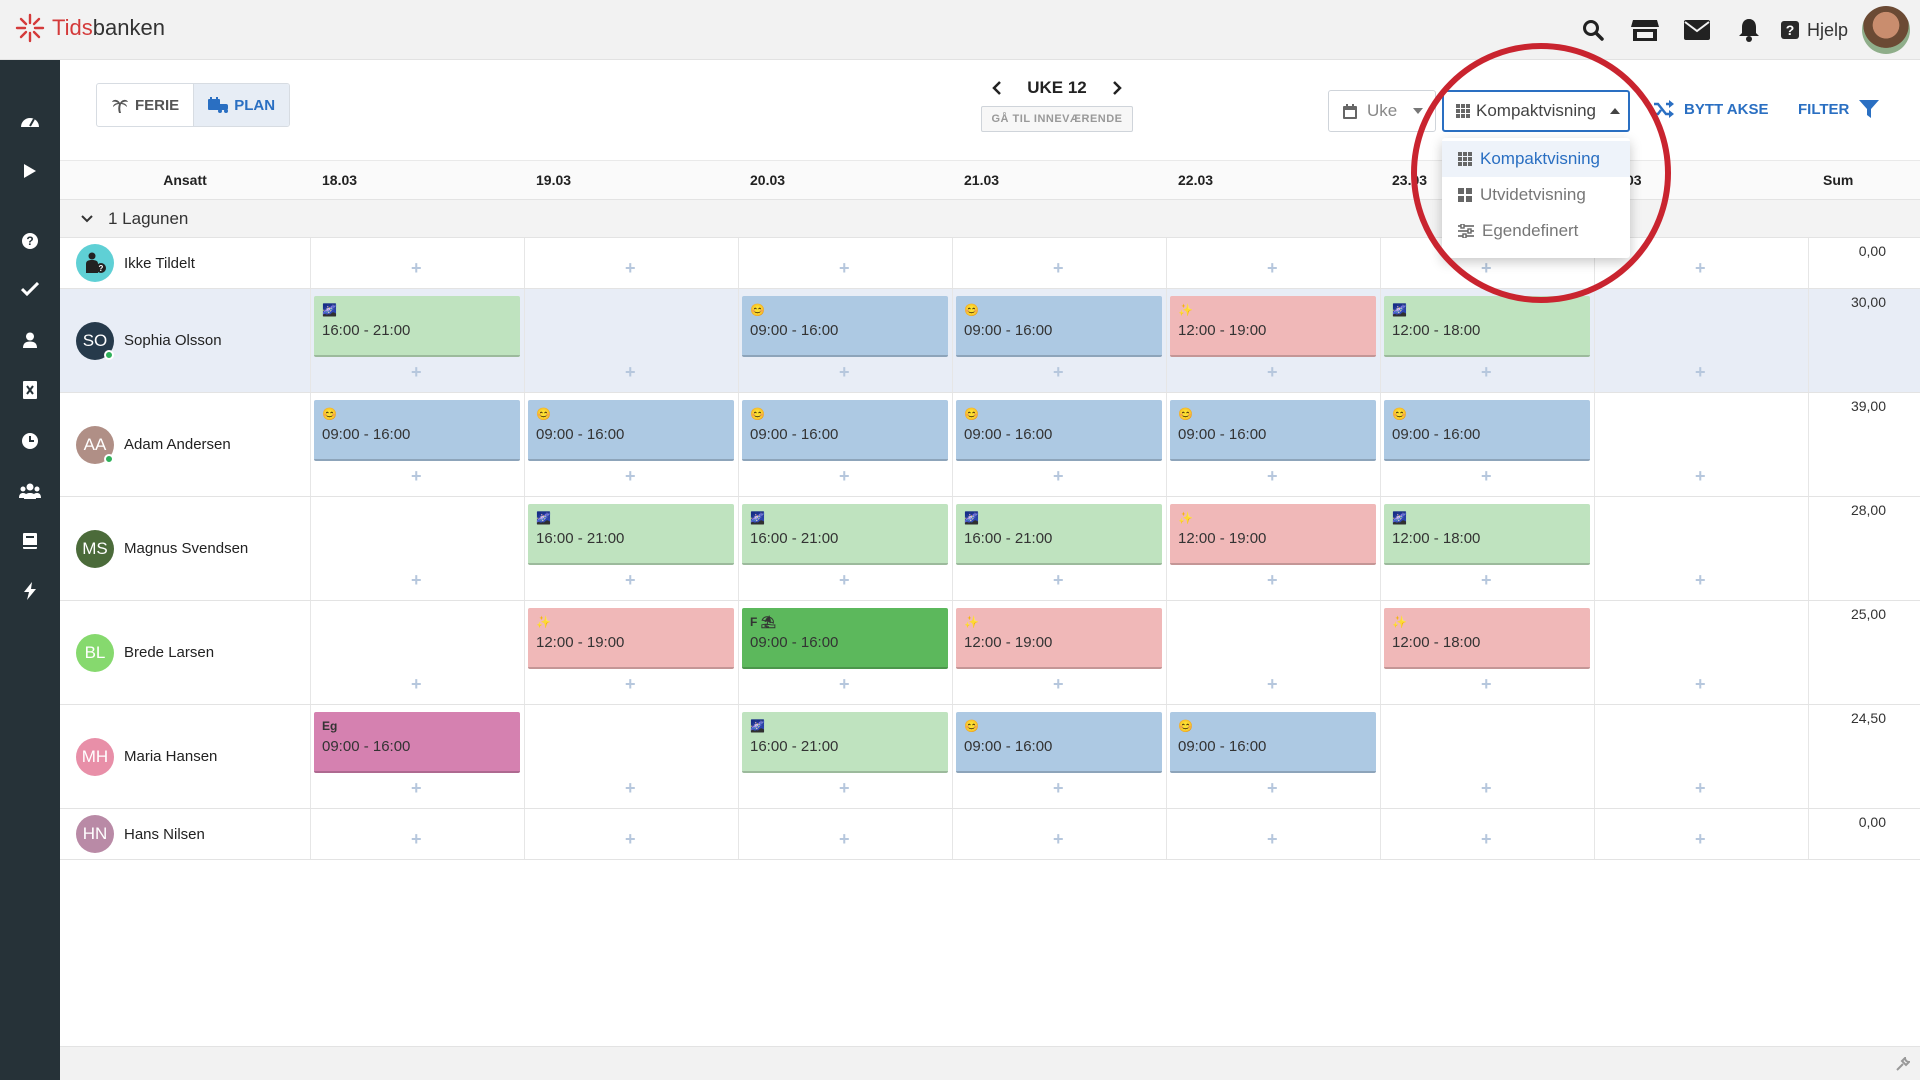 The width and height of the screenshot is (1920, 1080). What do you see at coordinates (1536, 159) in the screenshot?
I see `option-kompaktvisning: Kompaktvisning` at bounding box center [1536, 159].